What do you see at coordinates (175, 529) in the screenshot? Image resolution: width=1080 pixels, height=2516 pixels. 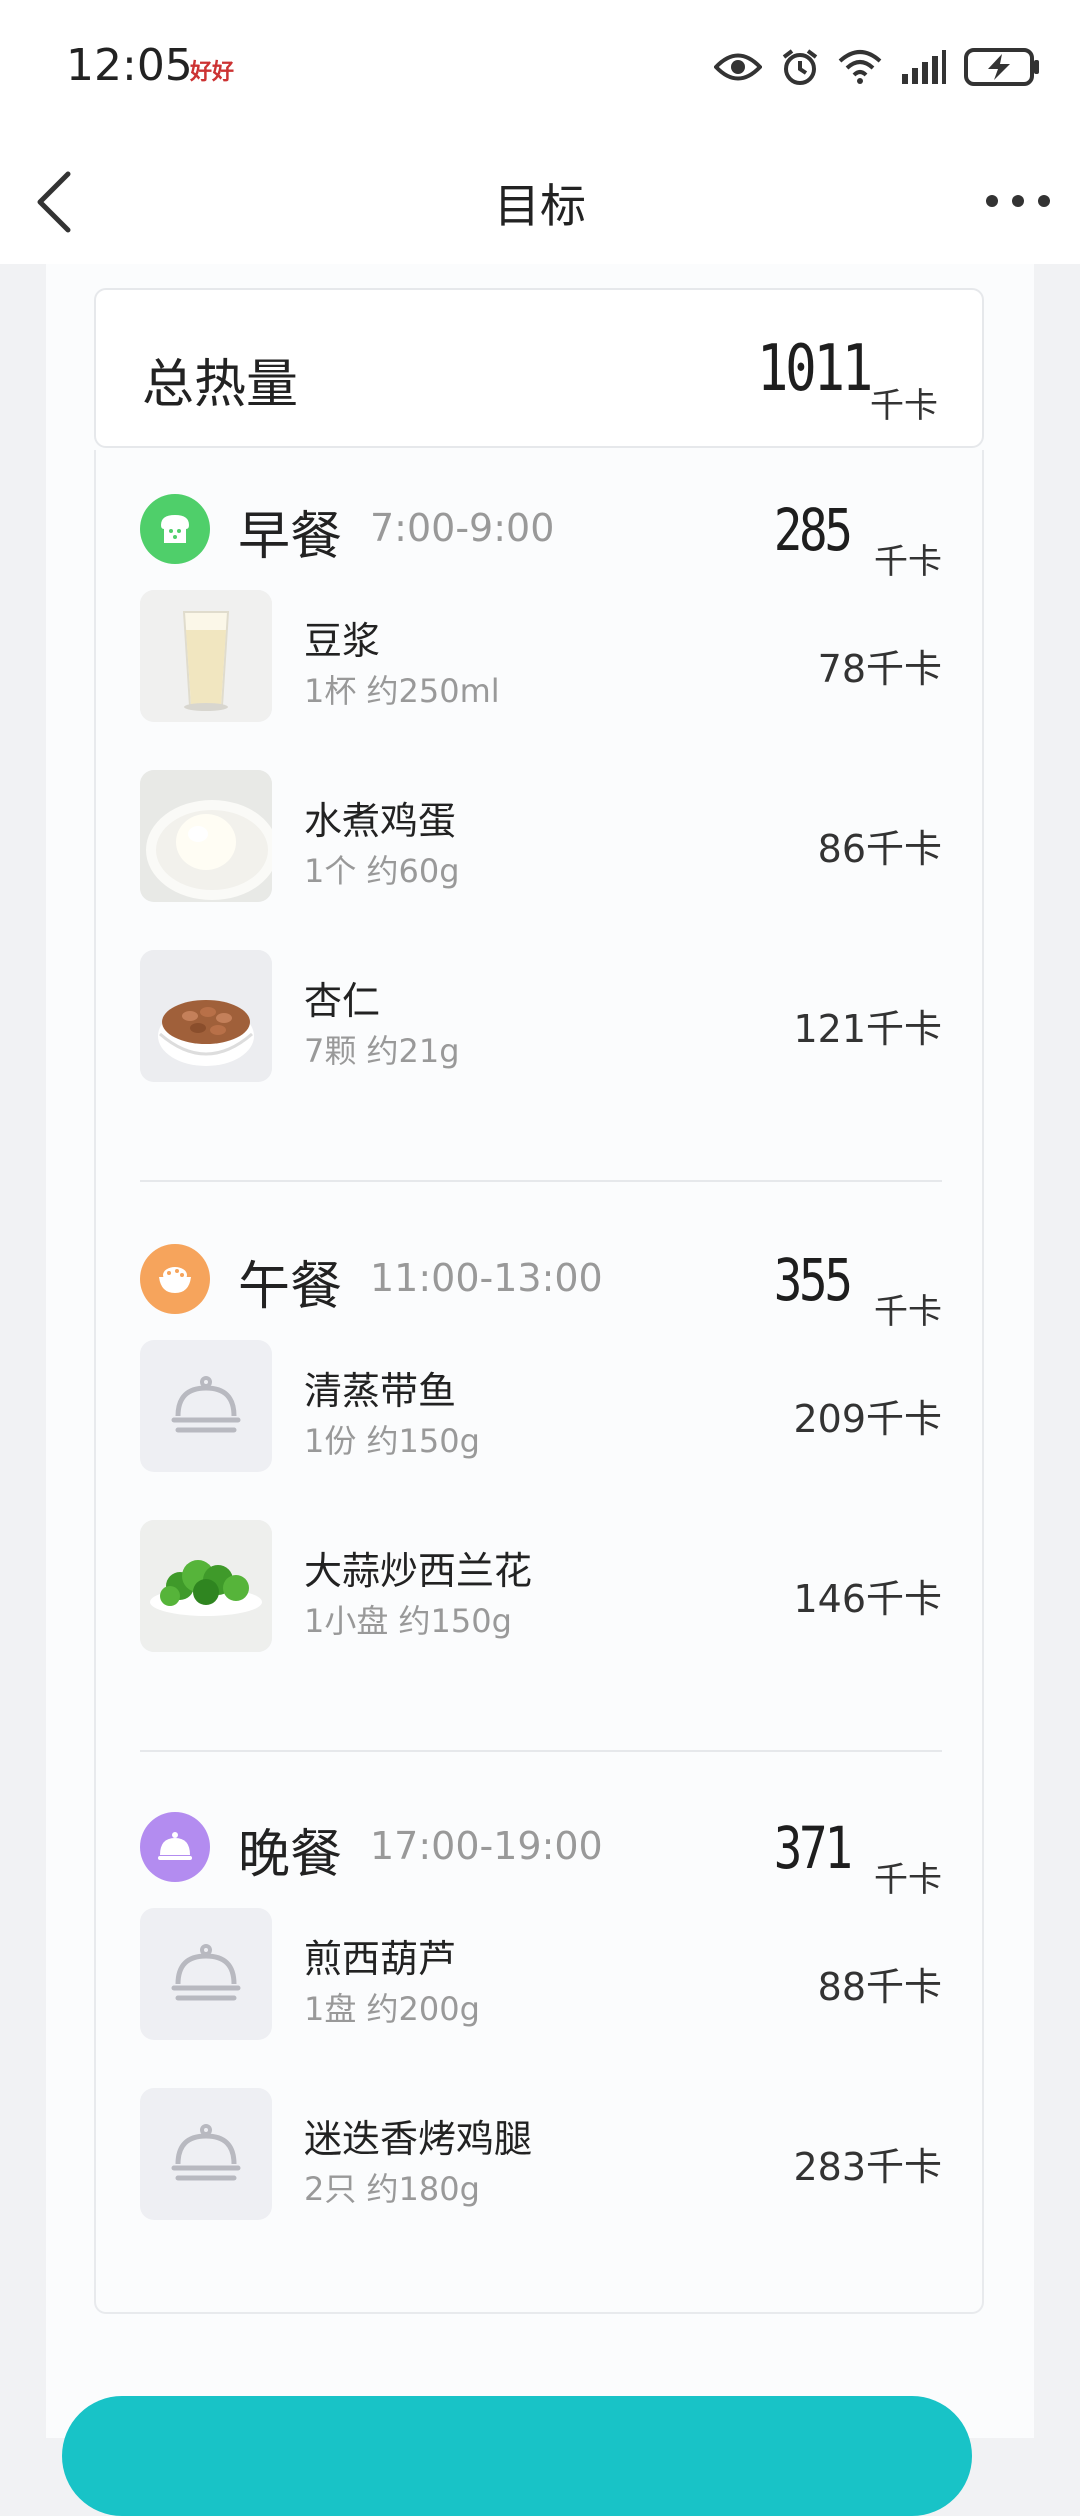 I see `bread-icon` at bounding box center [175, 529].